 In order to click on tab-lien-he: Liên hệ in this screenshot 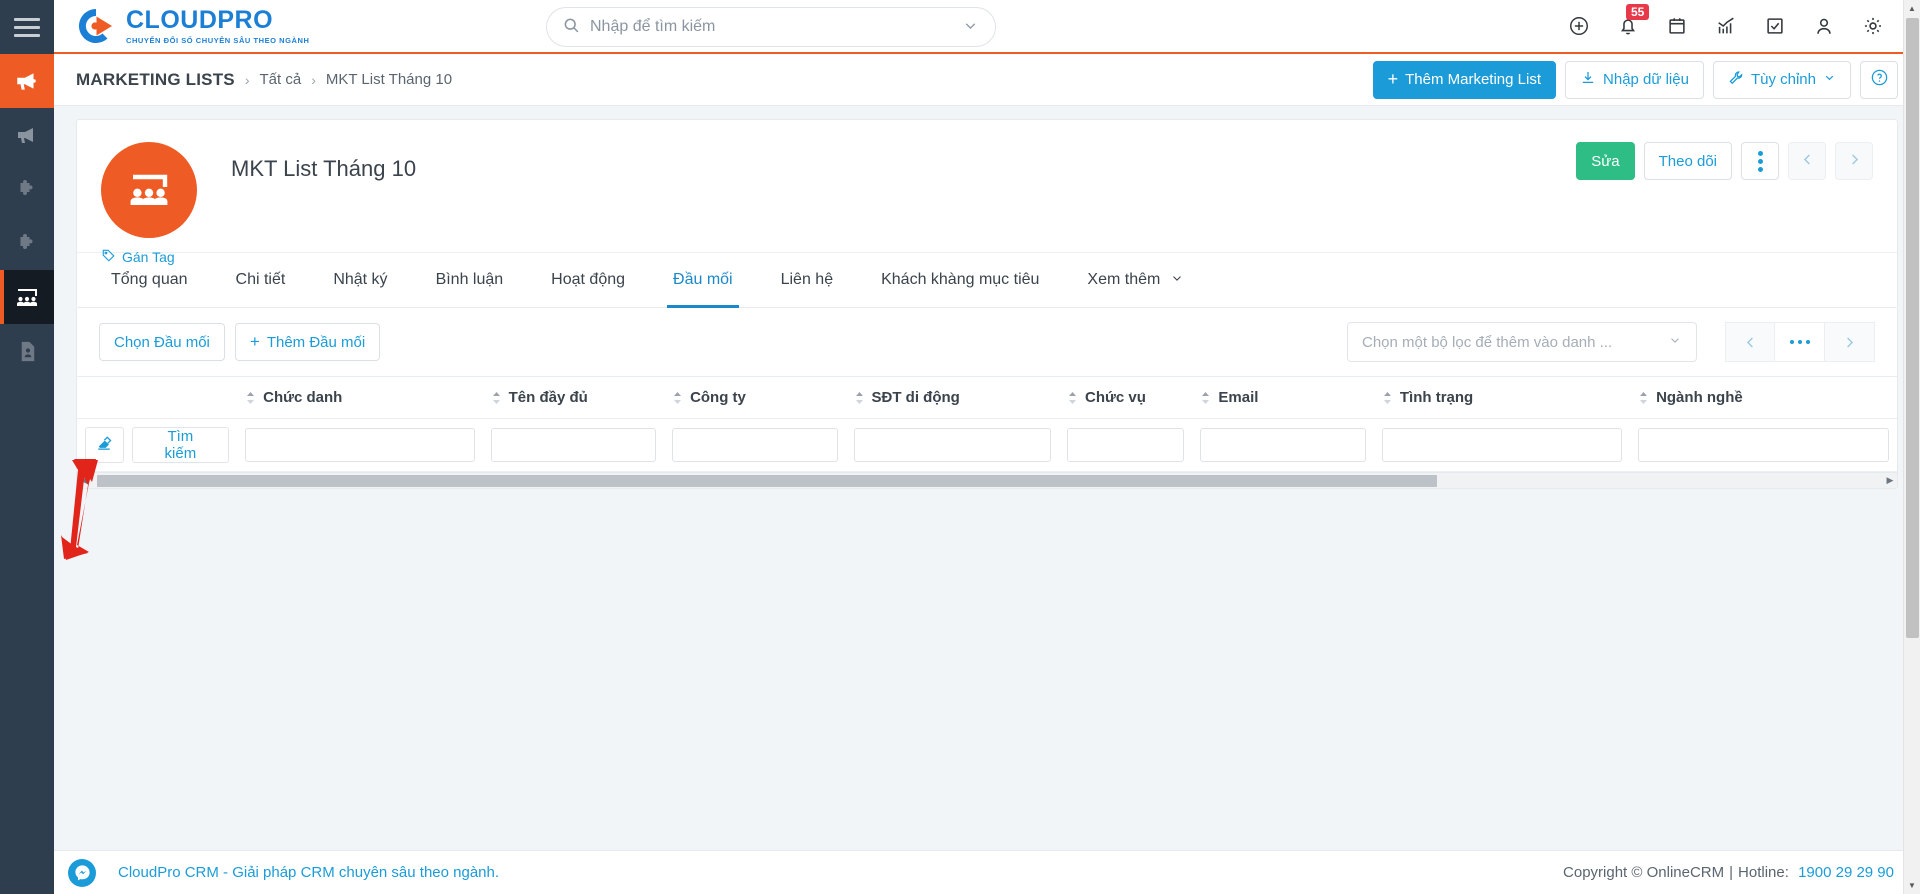, I will do `click(807, 280)`.